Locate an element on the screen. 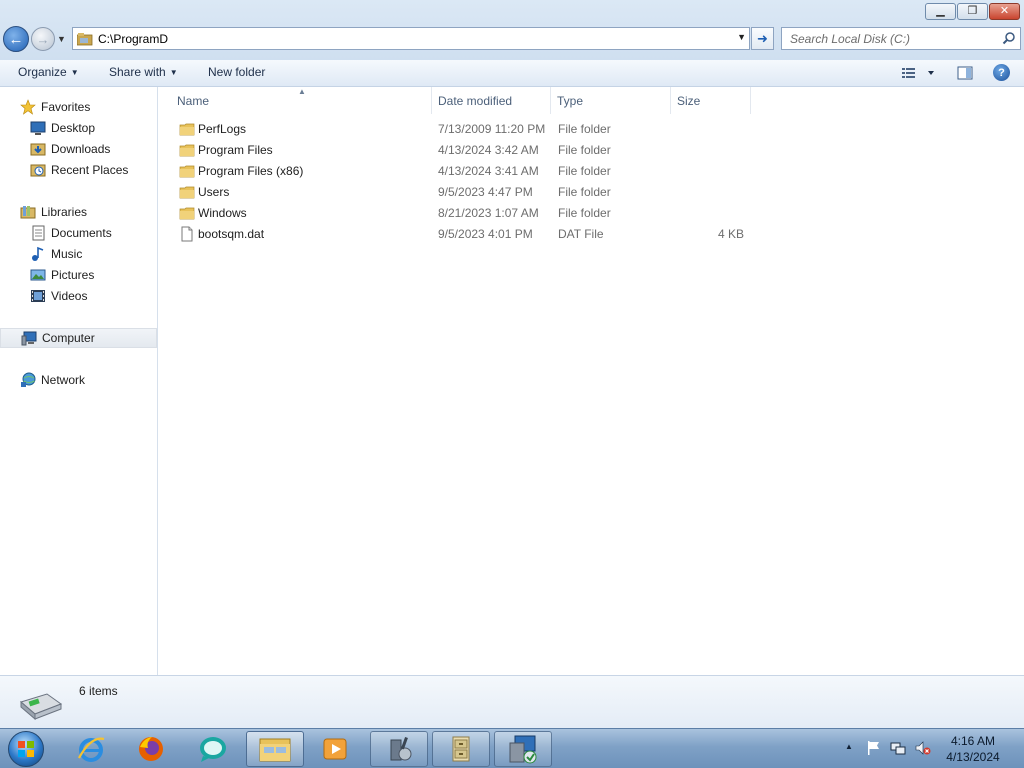 The width and height of the screenshot is (1024, 768). chat-bubble-icon is located at coordinates (213, 749).